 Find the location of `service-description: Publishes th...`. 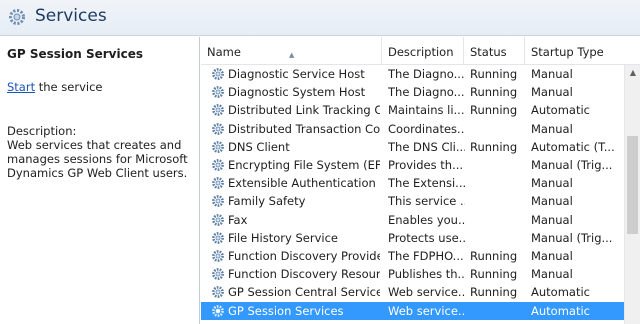

service-description: Publishes th... is located at coordinates (426, 274).